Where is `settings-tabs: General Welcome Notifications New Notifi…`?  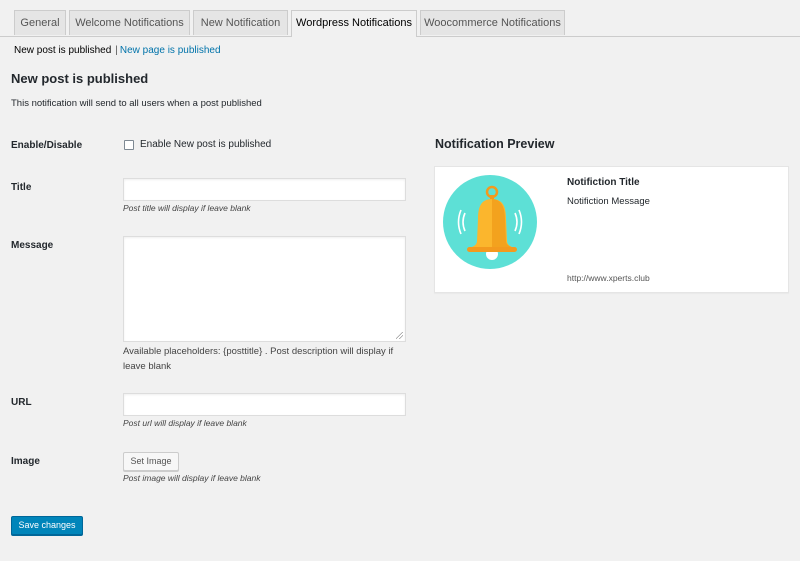
settings-tabs: General Welcome Notifications New Notifi… is located at coordinates (400, 18).